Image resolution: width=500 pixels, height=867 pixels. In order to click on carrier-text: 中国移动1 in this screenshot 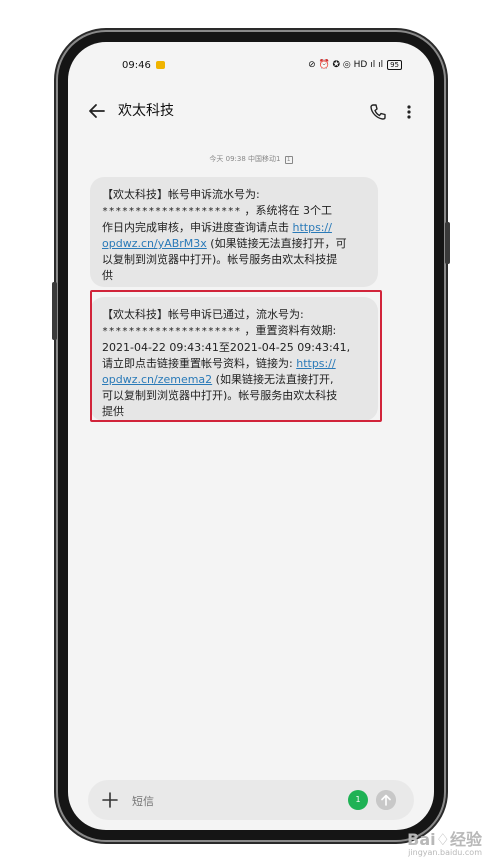, I will do `click(264, 159)`.